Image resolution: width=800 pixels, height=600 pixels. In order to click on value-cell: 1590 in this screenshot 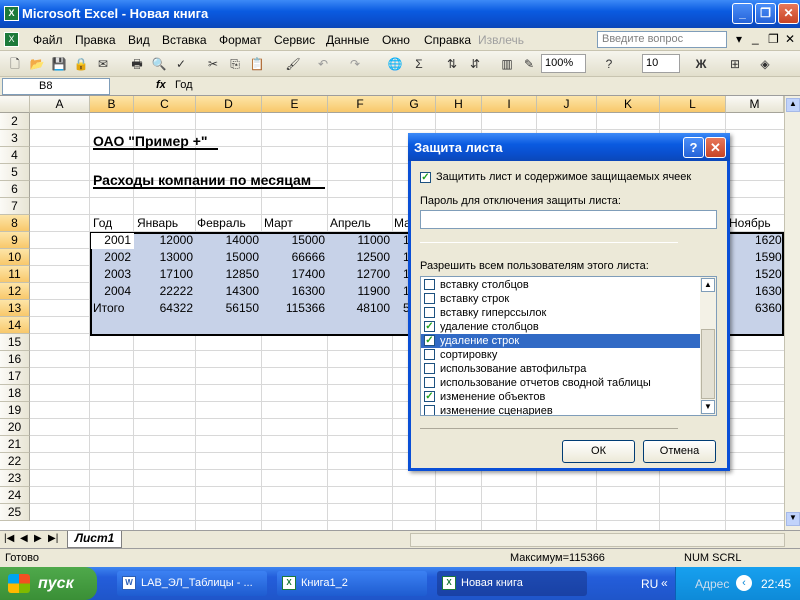, I will do `click(768, 257)`.